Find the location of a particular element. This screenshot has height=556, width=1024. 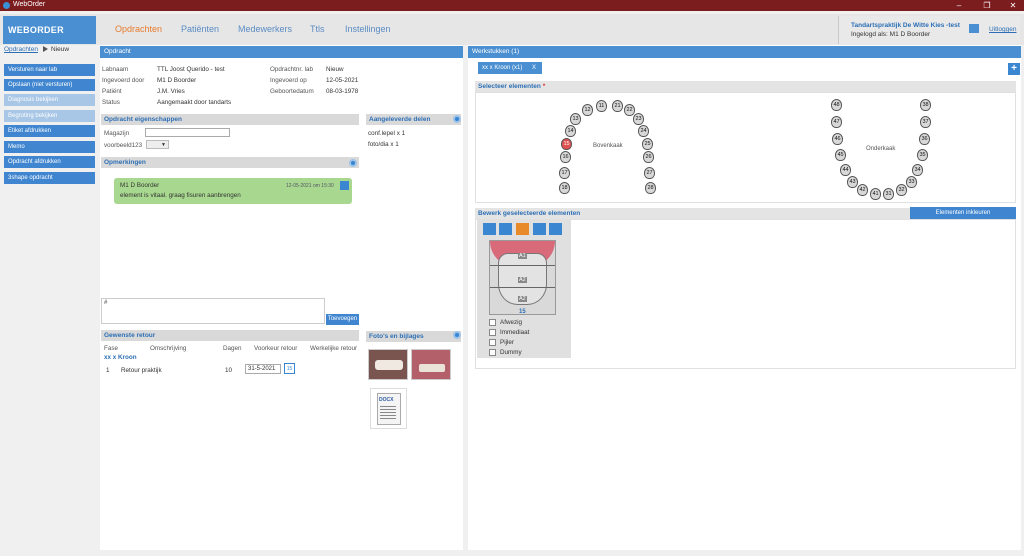

view-vertical-icon is located at coordinates (539, 229).